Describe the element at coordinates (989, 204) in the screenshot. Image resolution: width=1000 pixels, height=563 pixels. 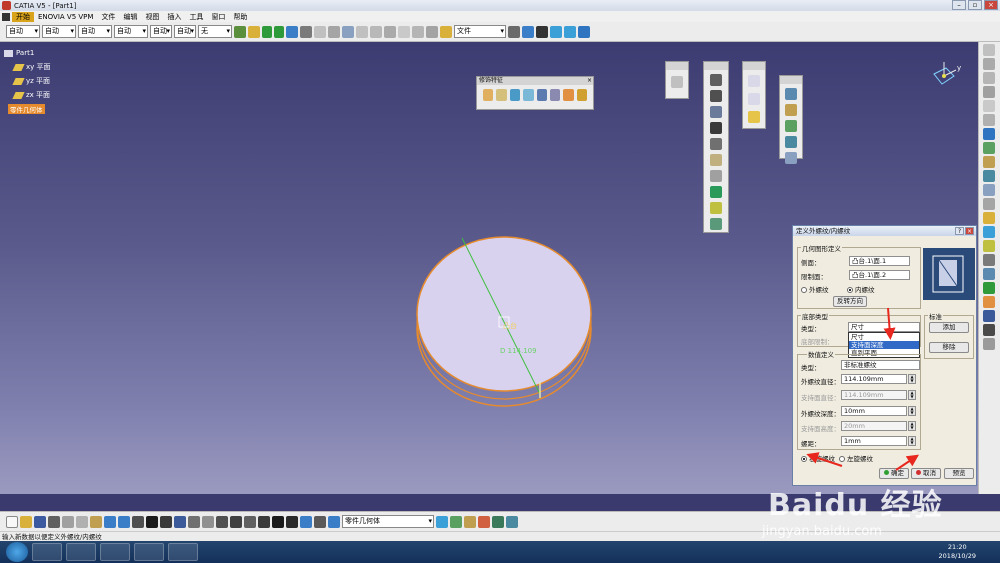
I see `right-tool-12-icon` at that location.